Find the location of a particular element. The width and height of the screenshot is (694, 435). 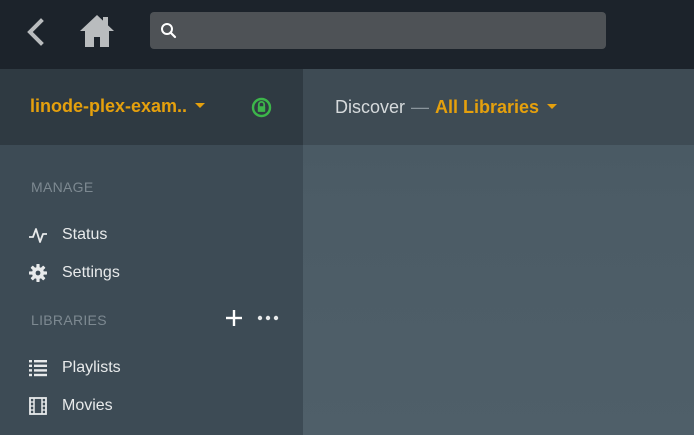

plus-icon is located at coordinates (234, 318).